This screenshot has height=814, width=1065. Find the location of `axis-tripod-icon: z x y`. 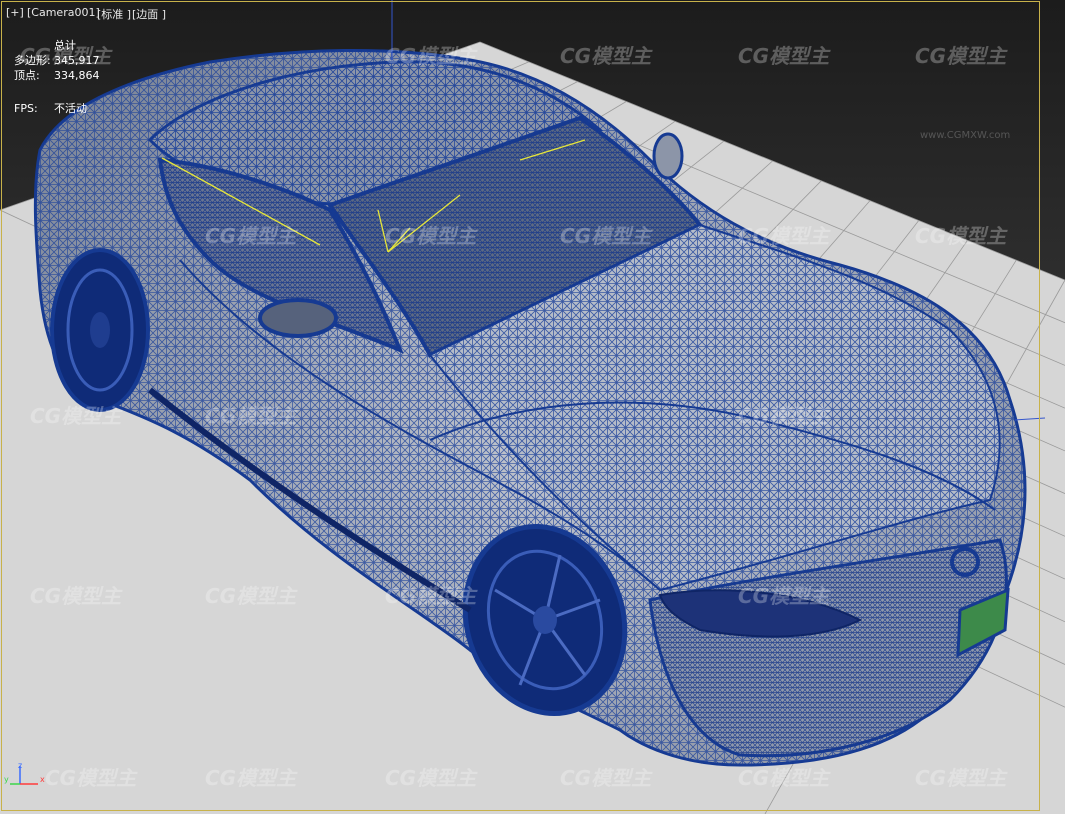

axis-tripod-icon: z x y is located at coordinates (24, 773).